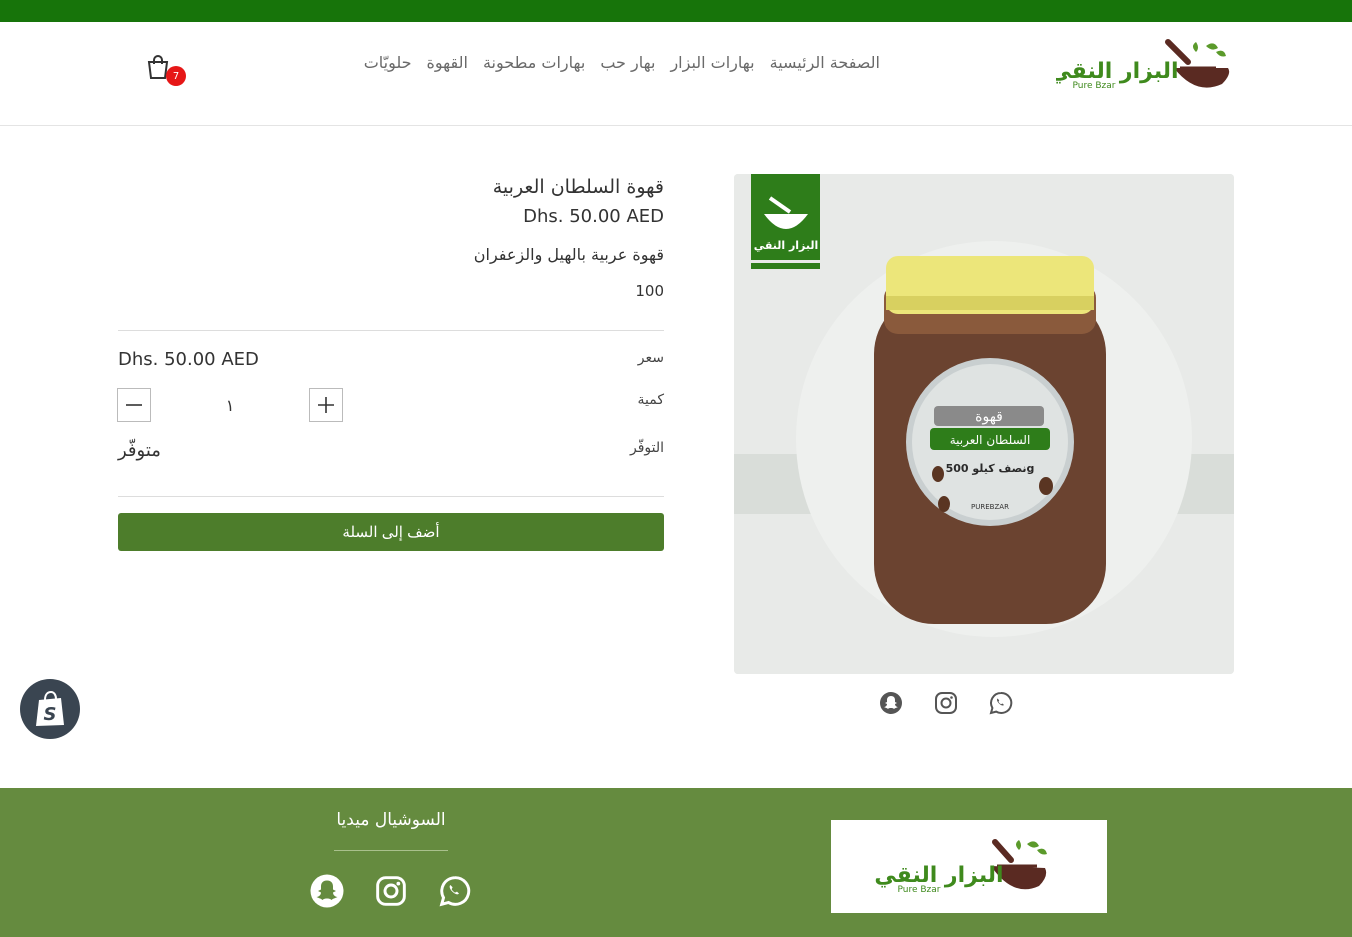  I want to click on shopify-bag-icon: S, so click(50, 708).